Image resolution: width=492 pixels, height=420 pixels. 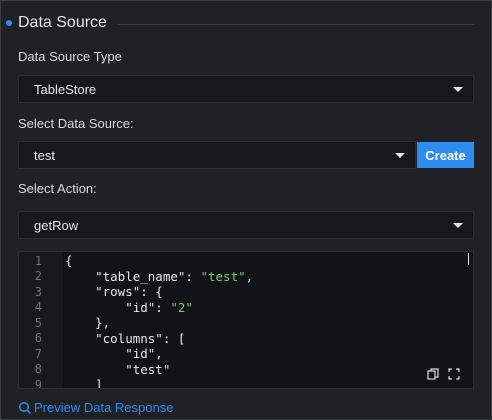 I want to click on line-number: 1, so click(x=38, y=260).